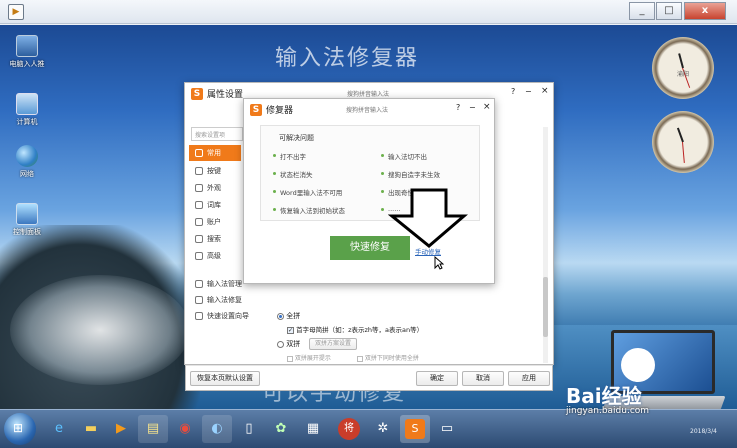 Image resolution: width=737 pixels, height=448 pixels. I want to click on clock-gadget: 渝阳, so click(683, 68).